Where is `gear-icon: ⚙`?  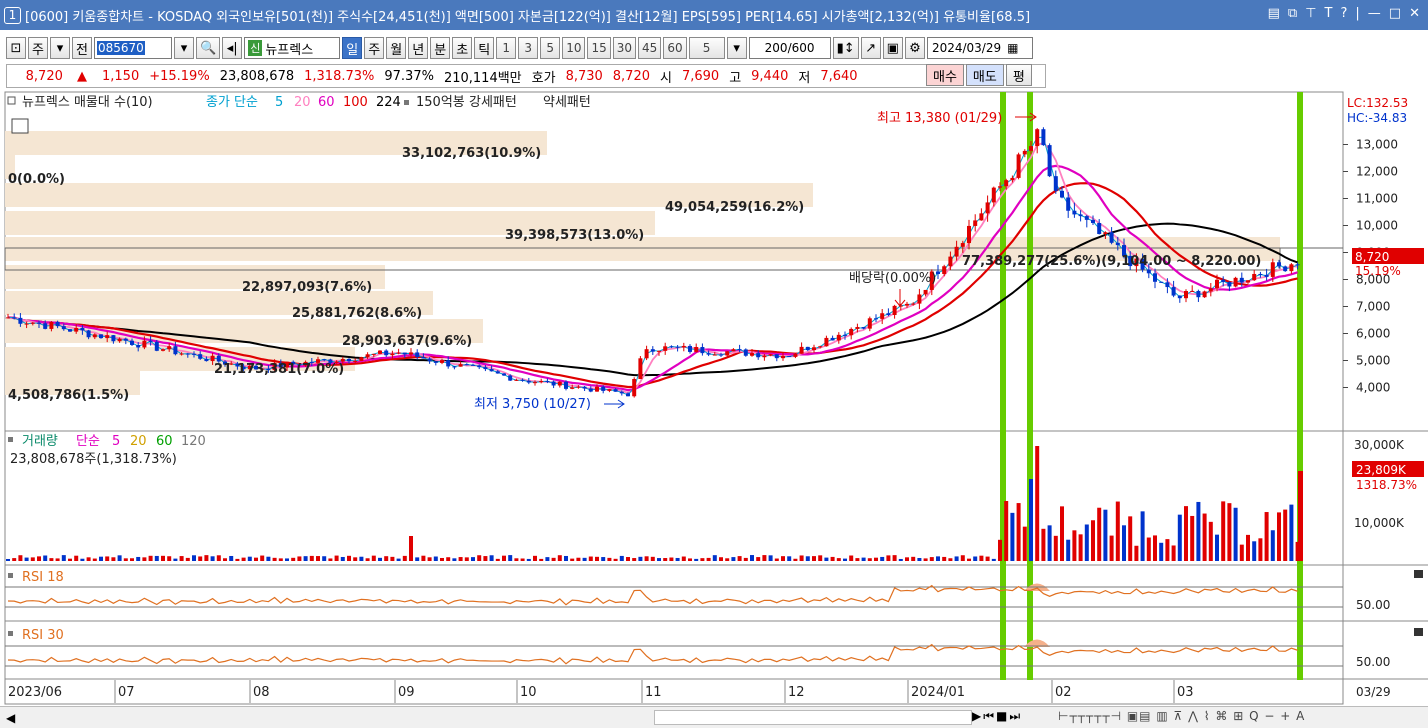
gear-icon: ⚙ is located at coordinates (914, 48).